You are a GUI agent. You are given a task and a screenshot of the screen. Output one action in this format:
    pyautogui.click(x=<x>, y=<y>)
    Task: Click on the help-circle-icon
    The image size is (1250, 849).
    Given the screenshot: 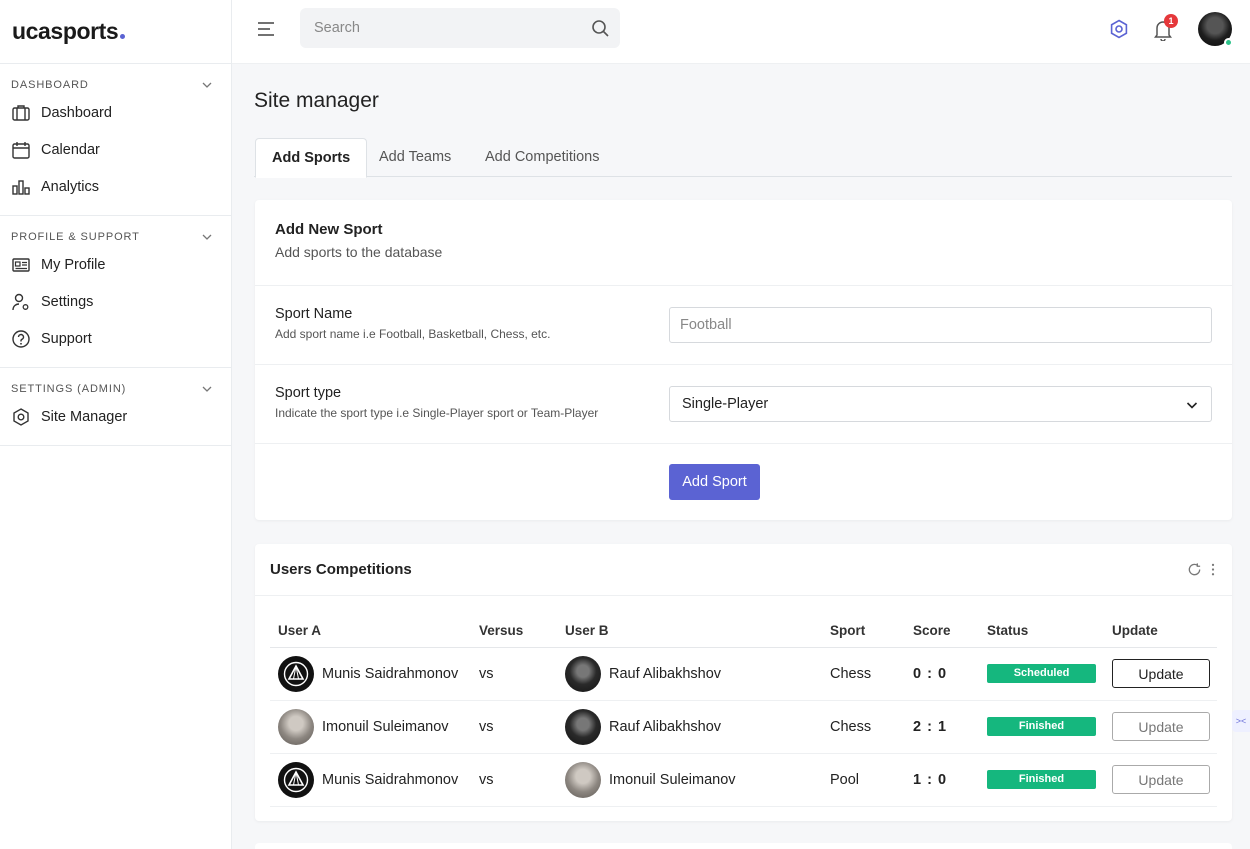 What is the action you would take?
    pyautogui.click(x=21, y=338)
    